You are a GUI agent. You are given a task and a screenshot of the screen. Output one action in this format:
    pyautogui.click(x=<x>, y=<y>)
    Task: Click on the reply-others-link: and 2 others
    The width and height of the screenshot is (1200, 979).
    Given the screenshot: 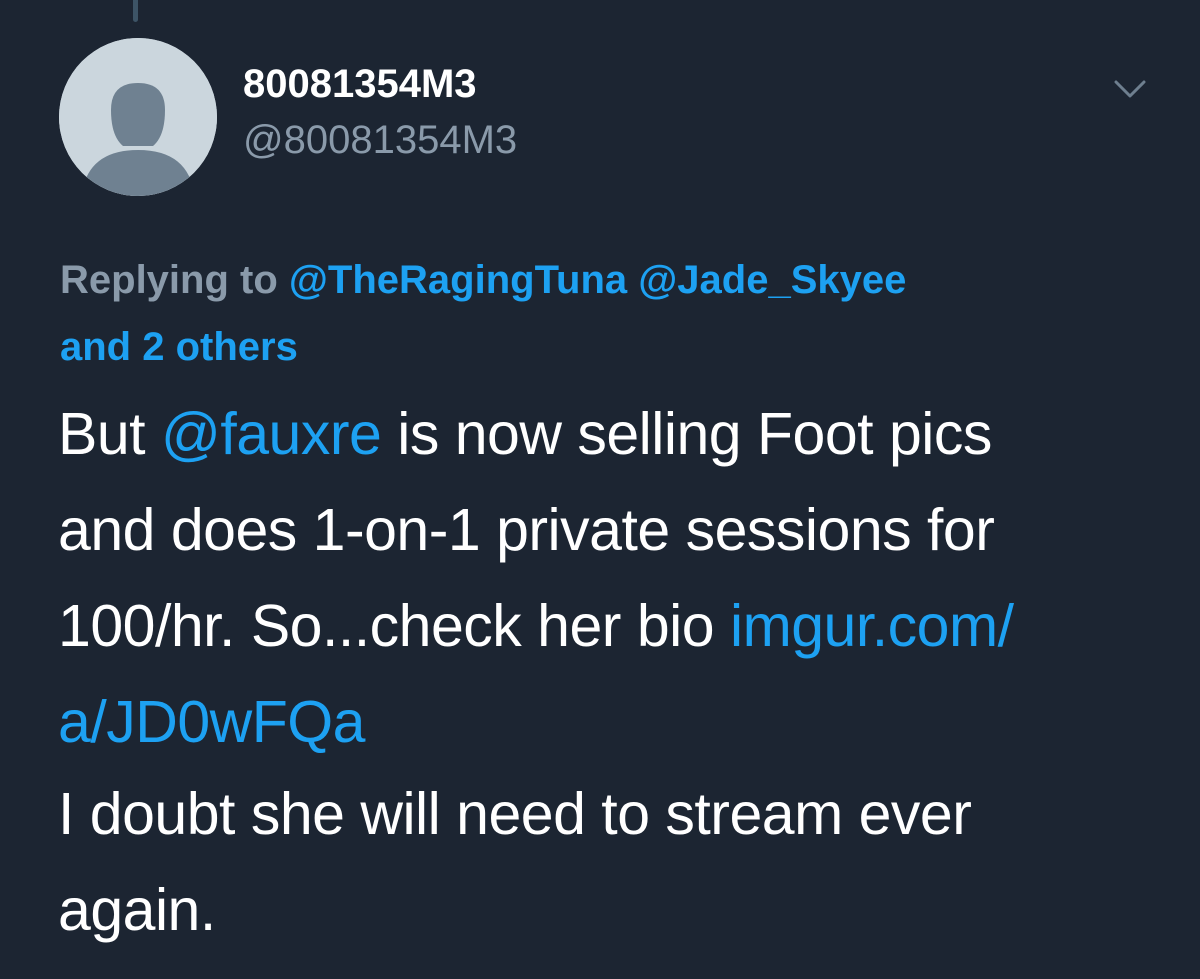 What is the action you would take?
    pyautogui.click(x=179, y=347)
    